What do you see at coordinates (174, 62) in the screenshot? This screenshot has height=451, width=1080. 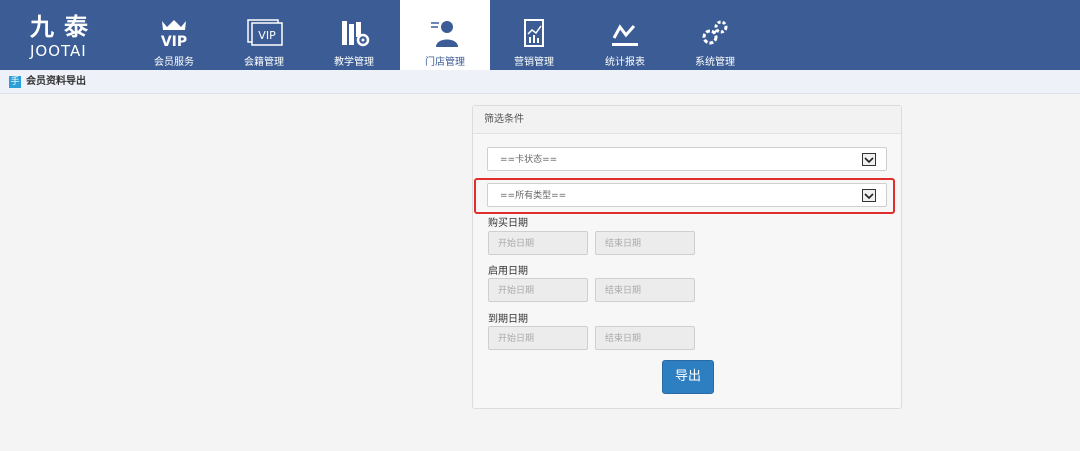 I see `nav-label: 会员服务` at bounding box center [174, 62].